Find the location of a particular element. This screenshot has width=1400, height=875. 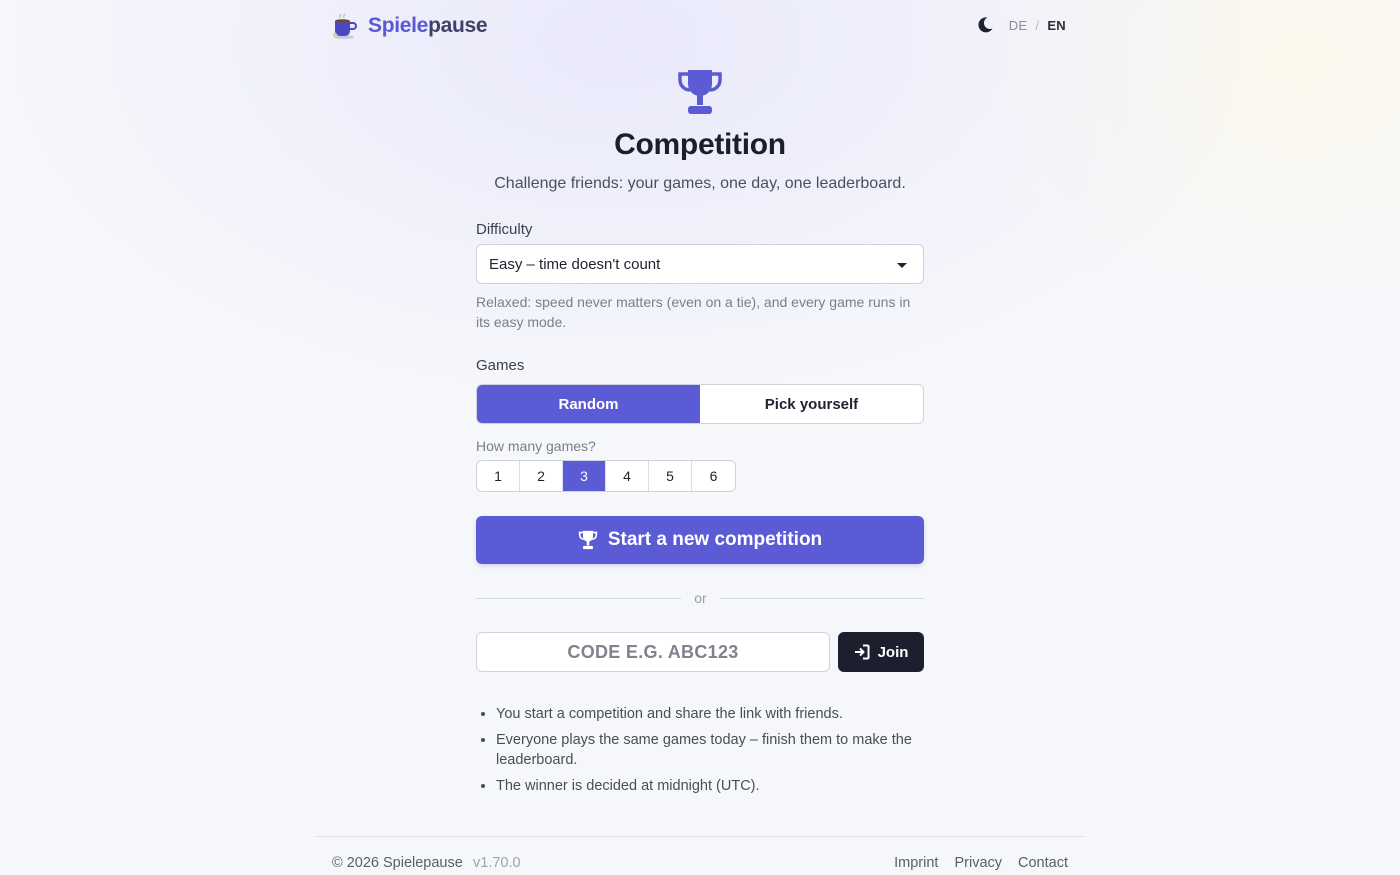

footer-version: v1.70.0 is located at coordinates (497, 863).